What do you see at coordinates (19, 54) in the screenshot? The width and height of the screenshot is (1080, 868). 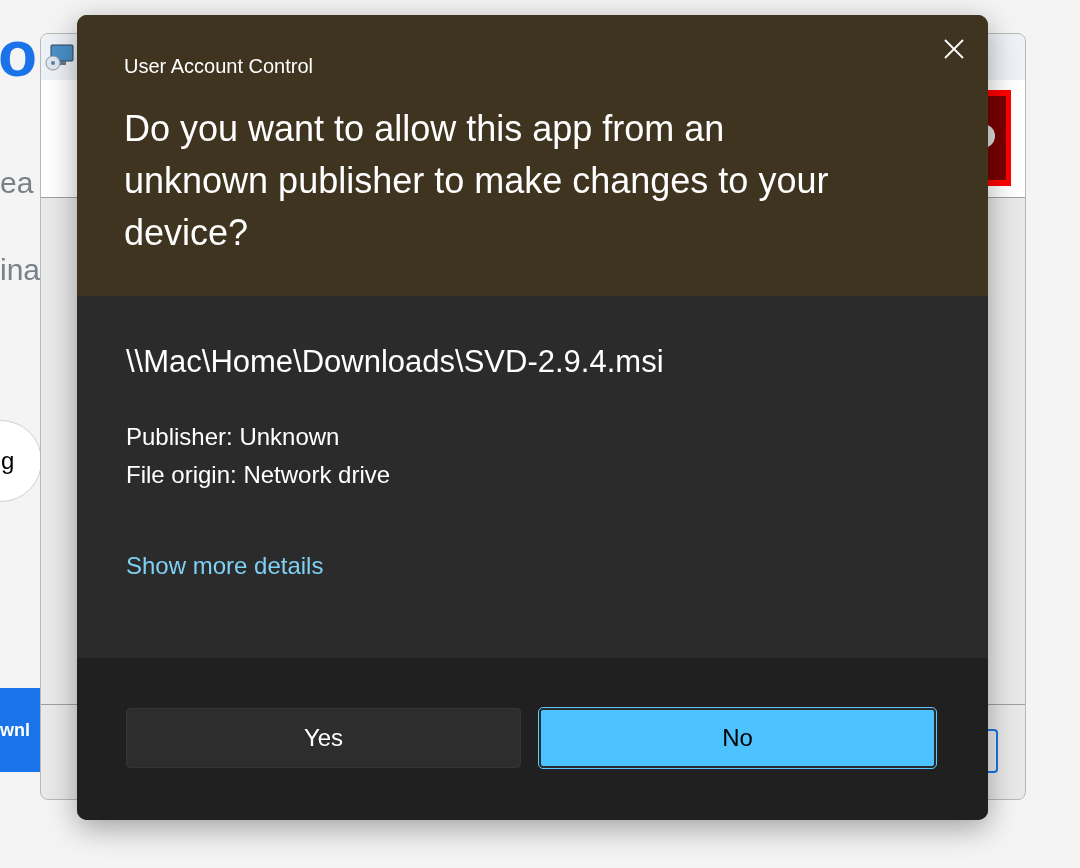 I see `page-heading: o` at bounding box center [19, 54].